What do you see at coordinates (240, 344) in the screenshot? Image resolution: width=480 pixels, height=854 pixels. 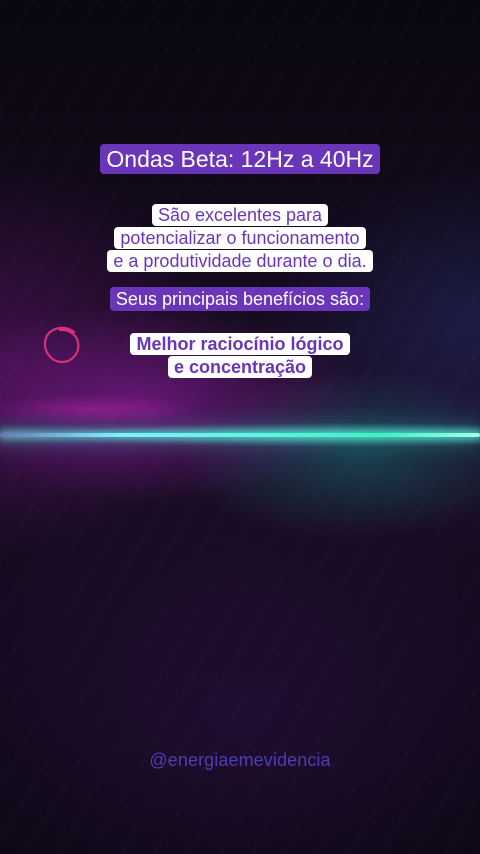 I see `benefit-line-1: Melhor raciocínio lógico` at bounding box center [240, 344].